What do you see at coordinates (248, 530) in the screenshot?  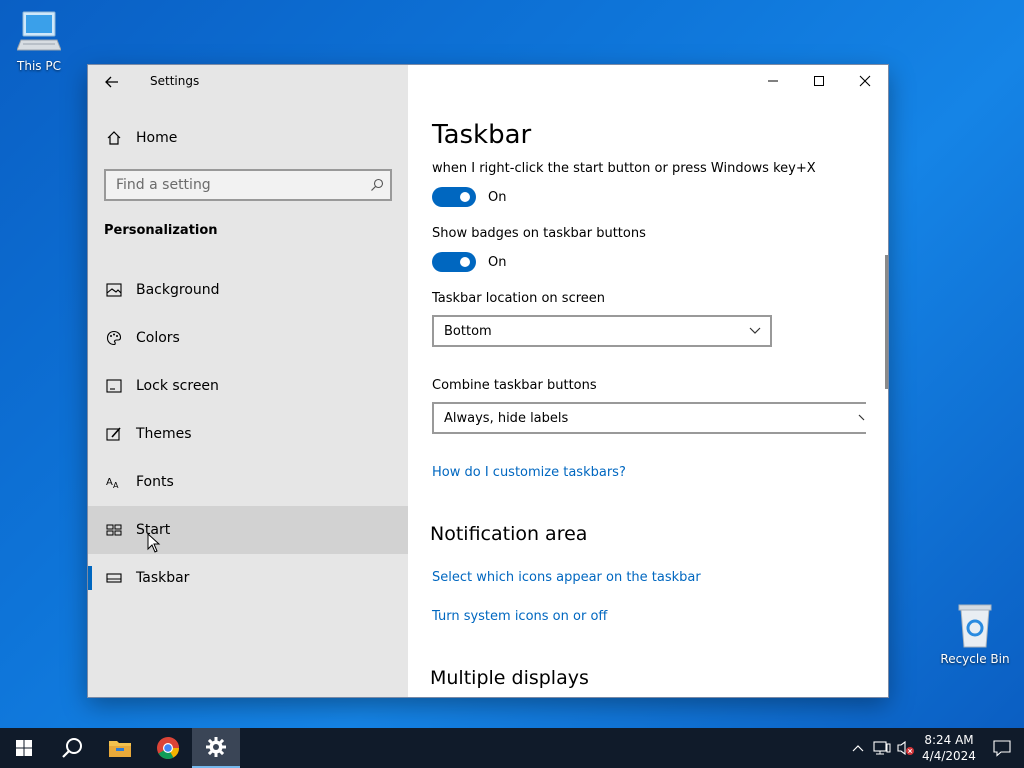 I see `sidebar-item-start: Start` at bounding box center [248, 530].